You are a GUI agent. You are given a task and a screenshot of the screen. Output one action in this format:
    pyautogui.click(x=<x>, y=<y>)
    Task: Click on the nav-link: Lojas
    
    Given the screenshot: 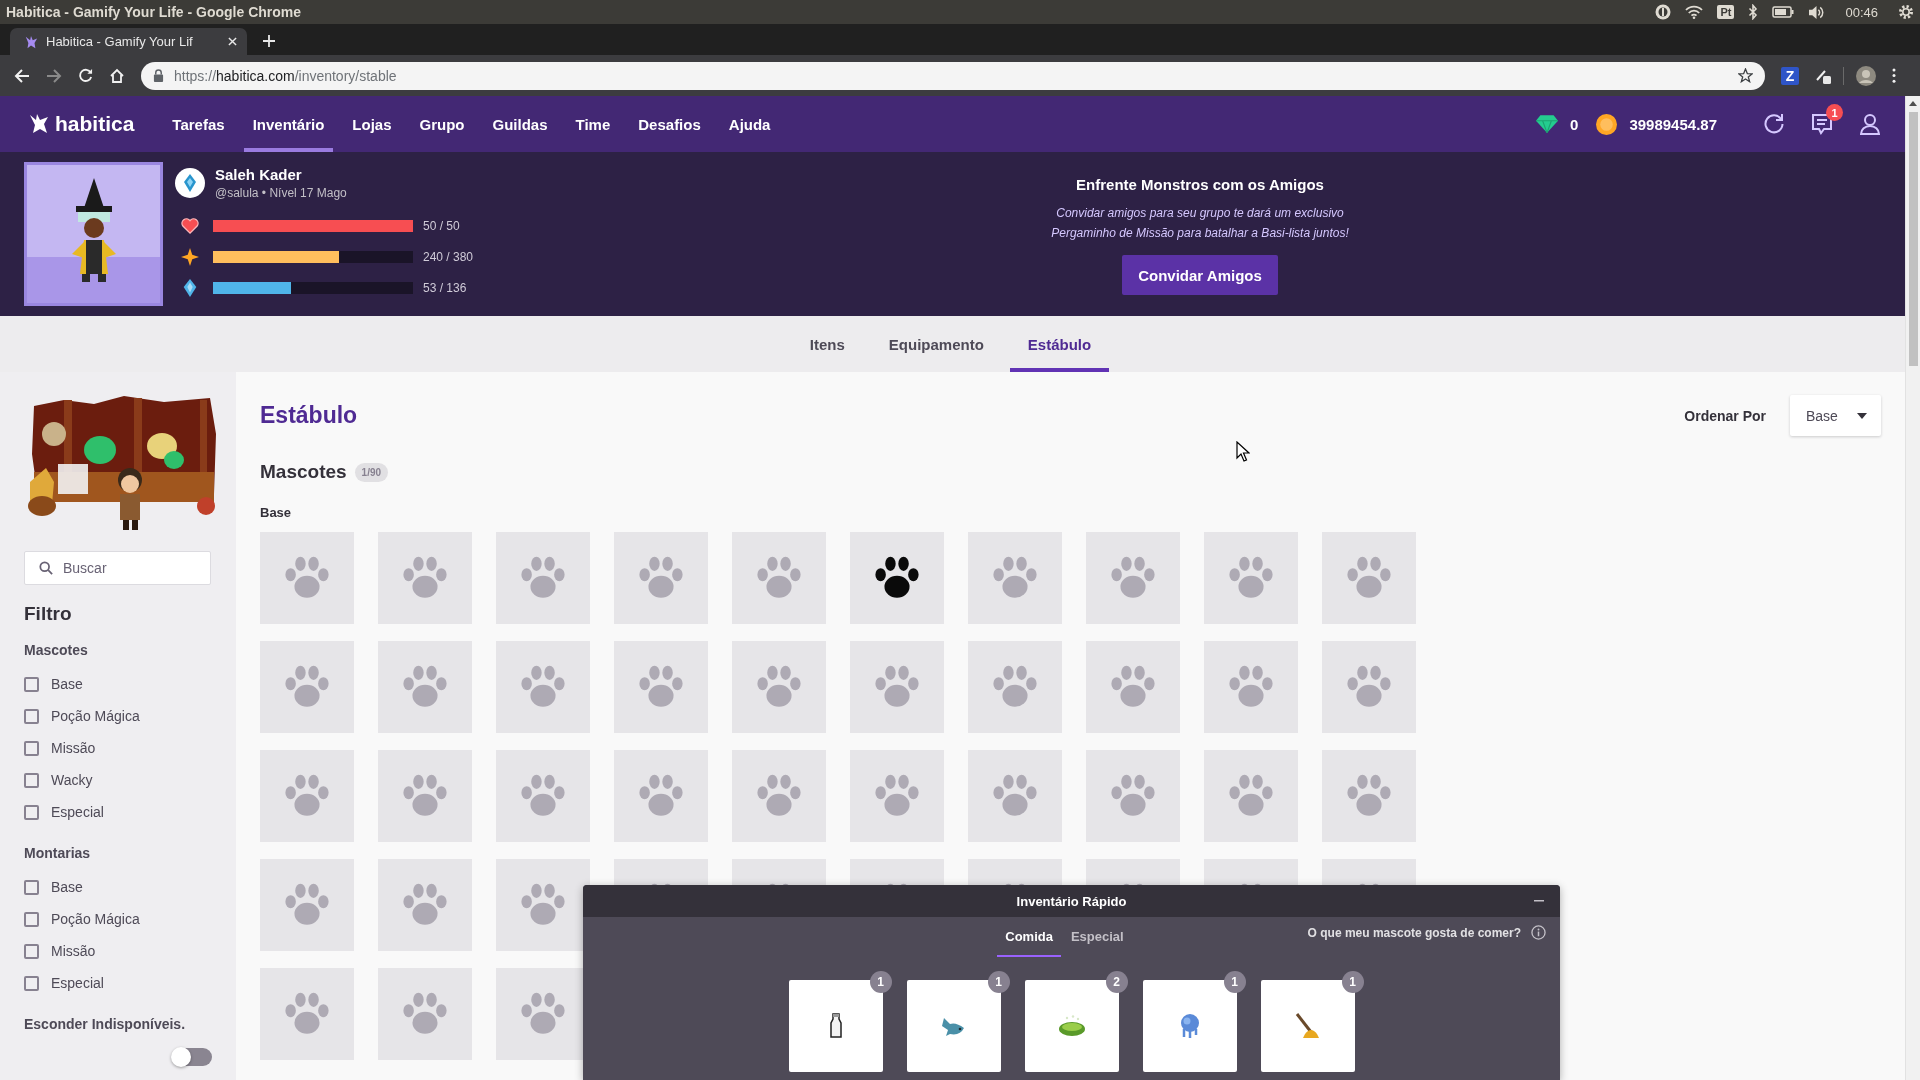 What is the action you would take?
    pyautogui.click(x=372, y=124)
    